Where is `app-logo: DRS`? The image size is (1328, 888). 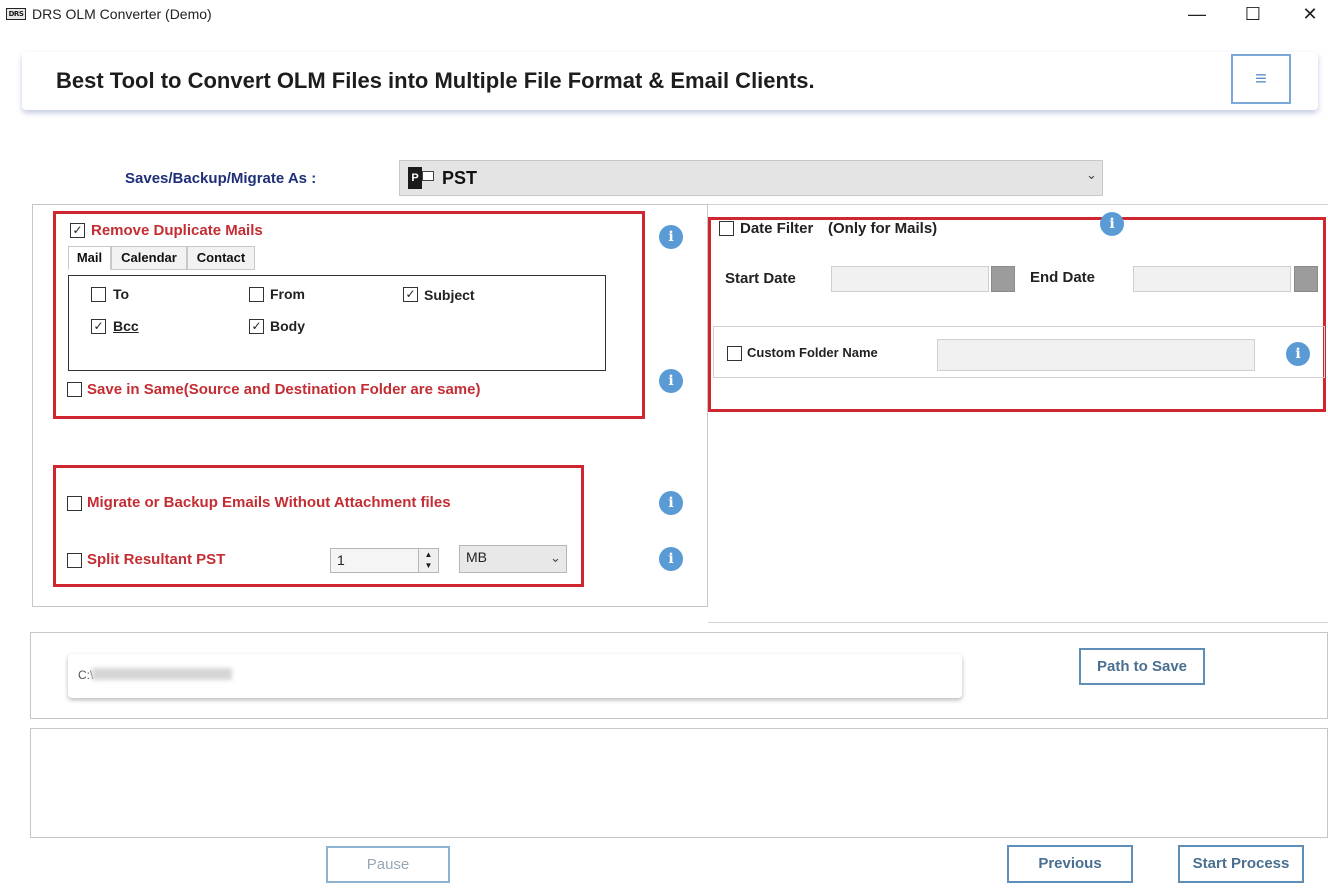 app-logo: DRS is located at coordinates (16, 14).